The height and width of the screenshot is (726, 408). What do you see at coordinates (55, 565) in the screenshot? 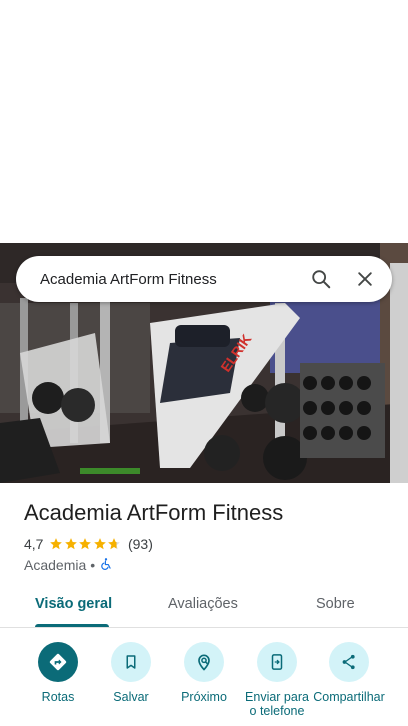
I see `place-category: Academia` at bounding box center [55, 565].